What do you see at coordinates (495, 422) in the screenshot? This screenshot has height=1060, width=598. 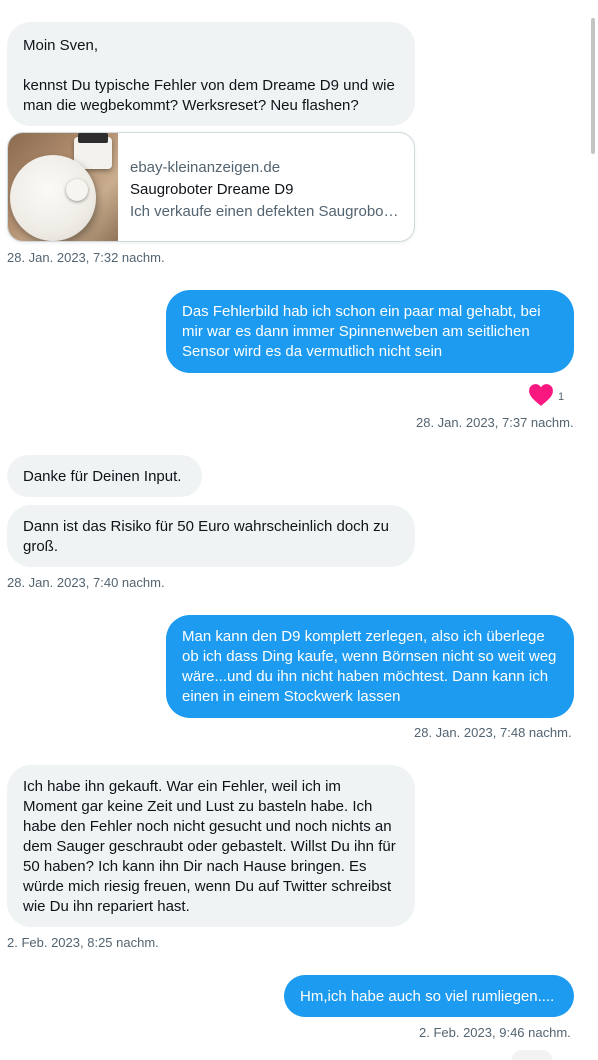 I see `message-timestamp: 28. Jan. 2023, 7:37 nachm.` at bounding box center [495, 422].